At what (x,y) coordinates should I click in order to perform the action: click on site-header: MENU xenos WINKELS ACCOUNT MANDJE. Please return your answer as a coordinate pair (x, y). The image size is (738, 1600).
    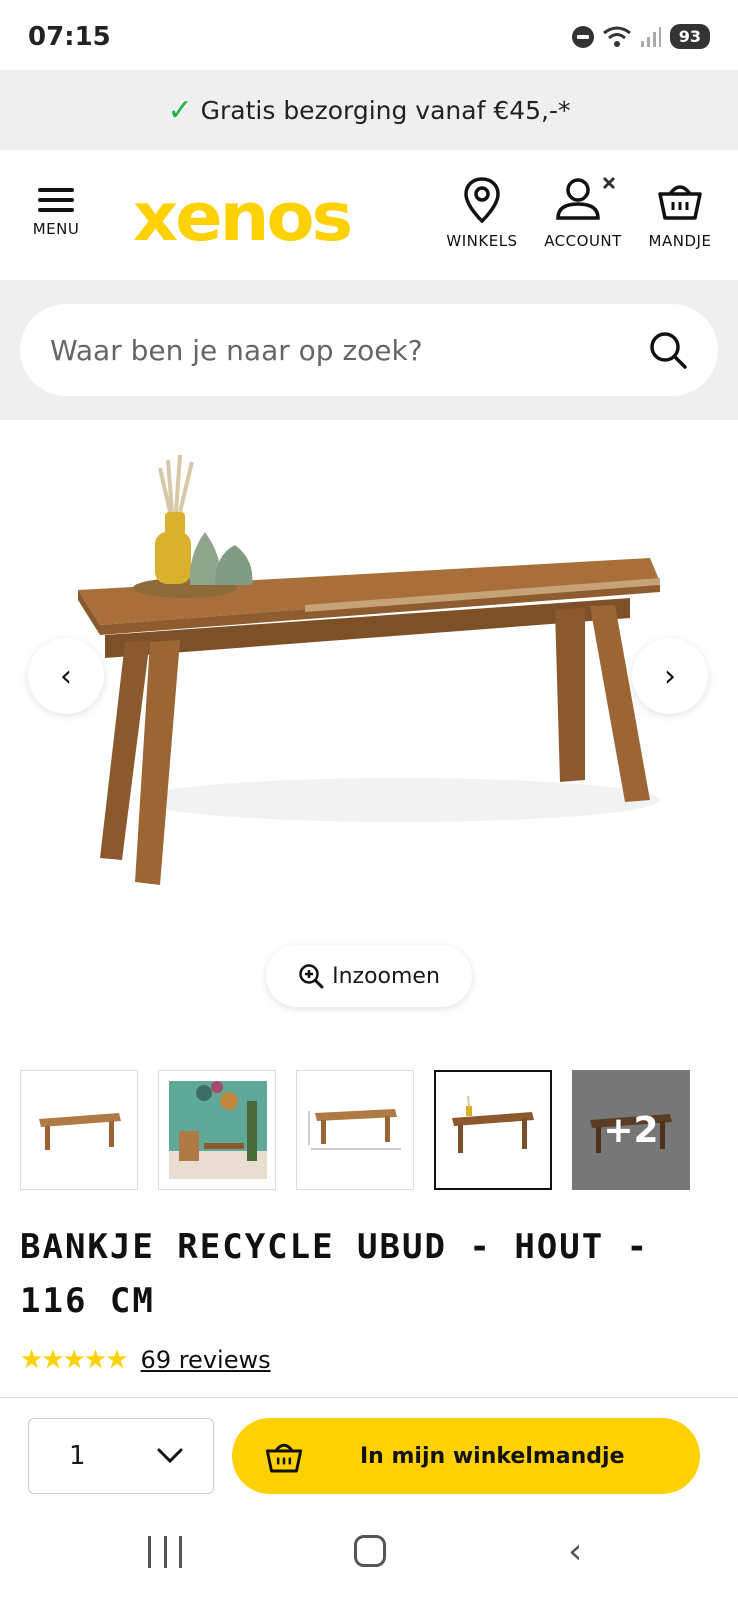
    Looking at the image, I should click on (369, 215).